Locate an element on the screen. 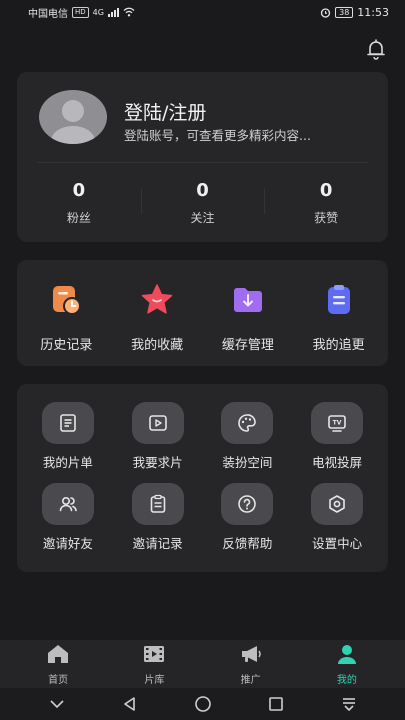  home-circle-icon is located at coordinates (202, 704).